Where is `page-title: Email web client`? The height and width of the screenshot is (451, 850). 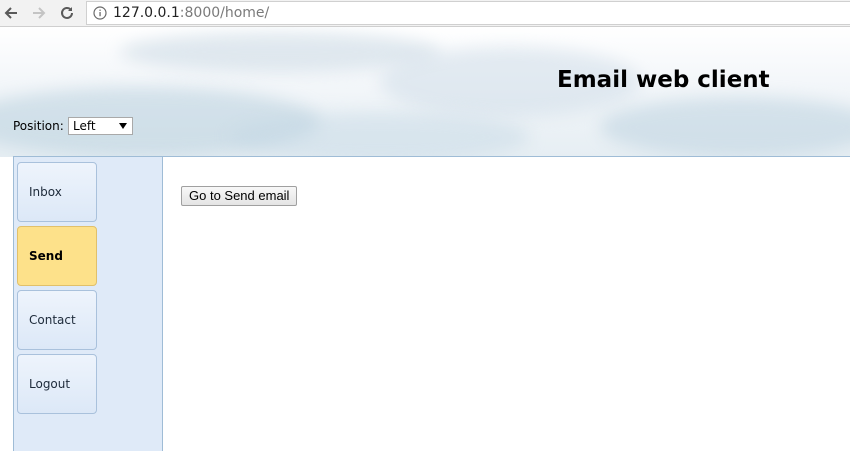 page-title: Email web client is located at coordinates (663, 80).